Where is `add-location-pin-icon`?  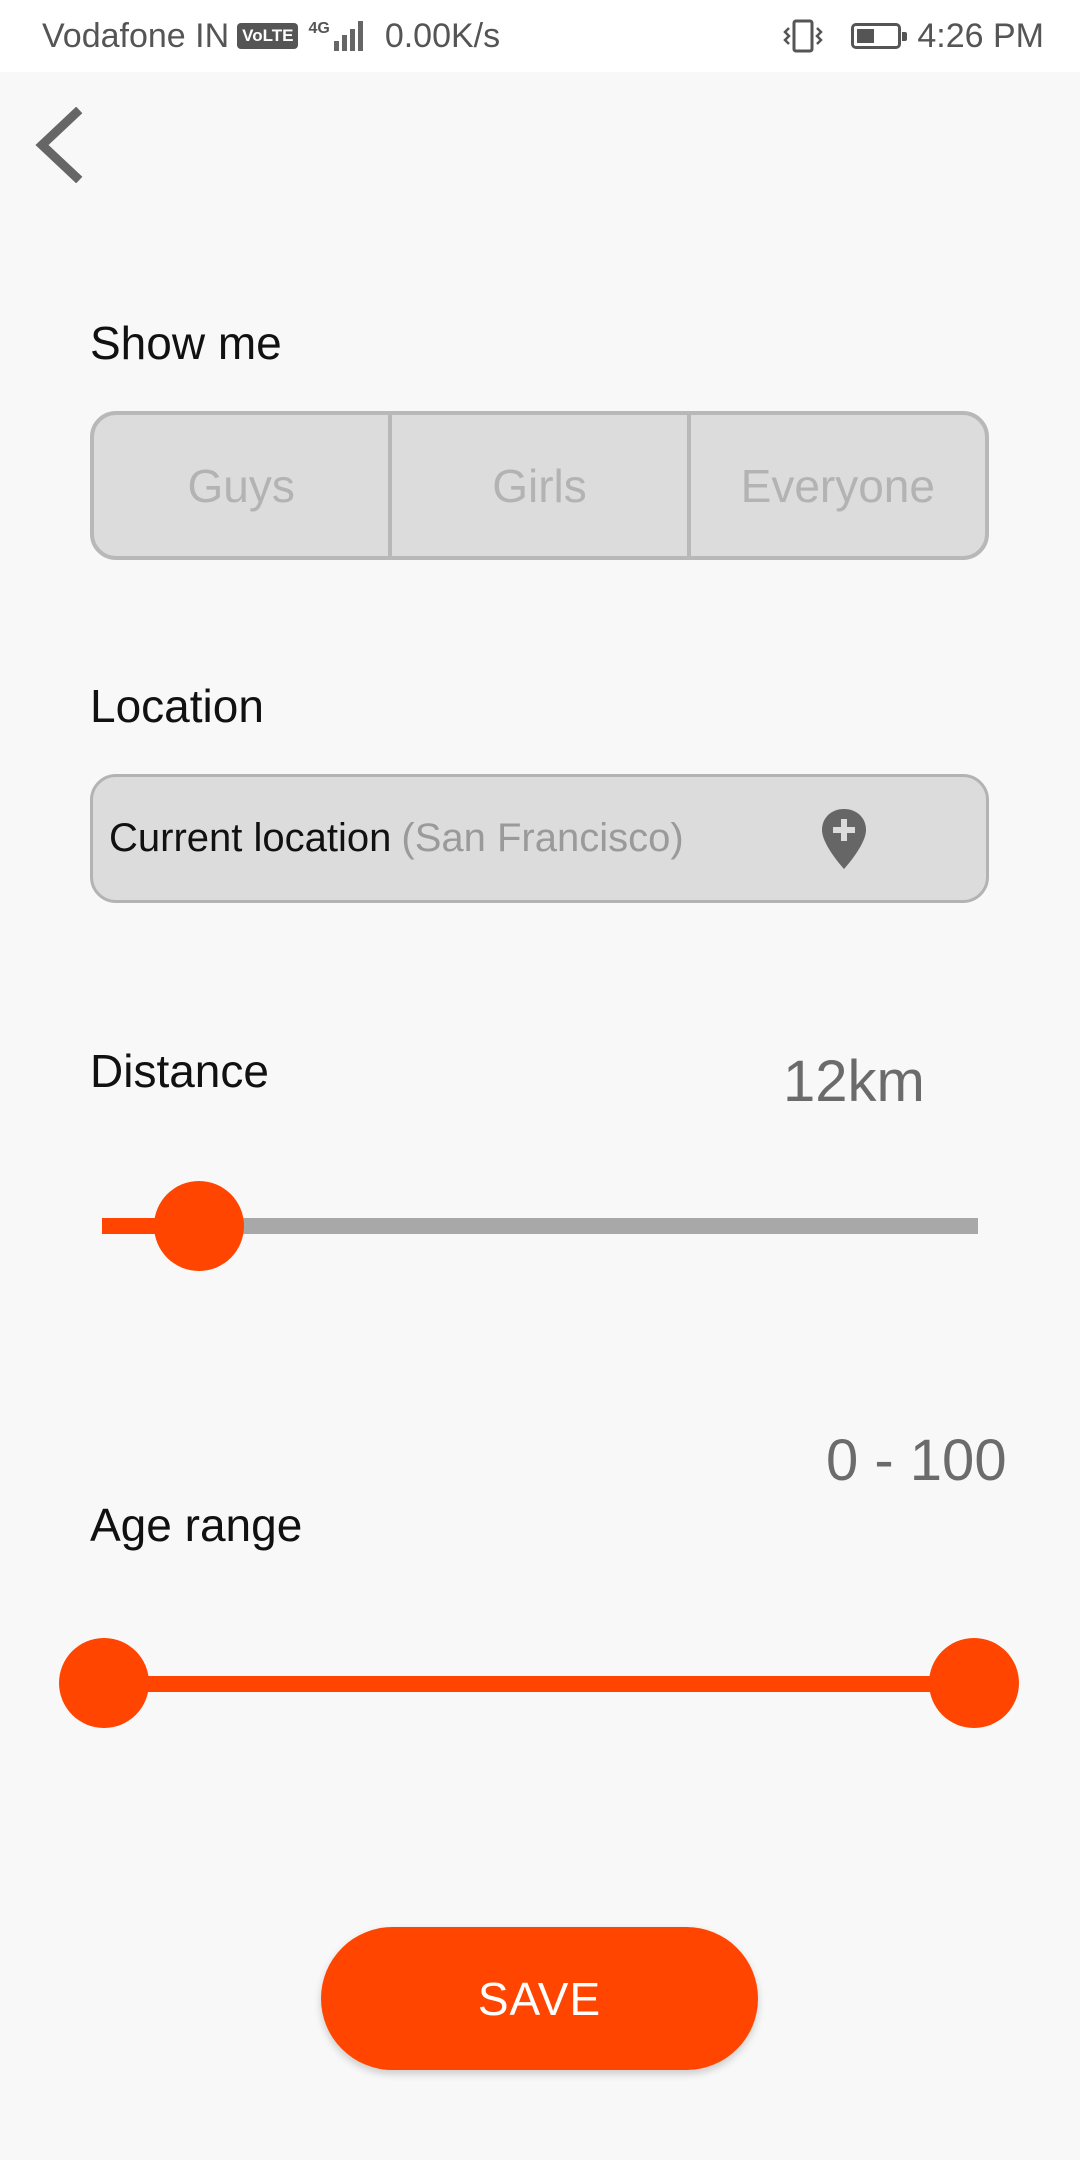
add-location-pin-icon is located at coordinates (844, 840).